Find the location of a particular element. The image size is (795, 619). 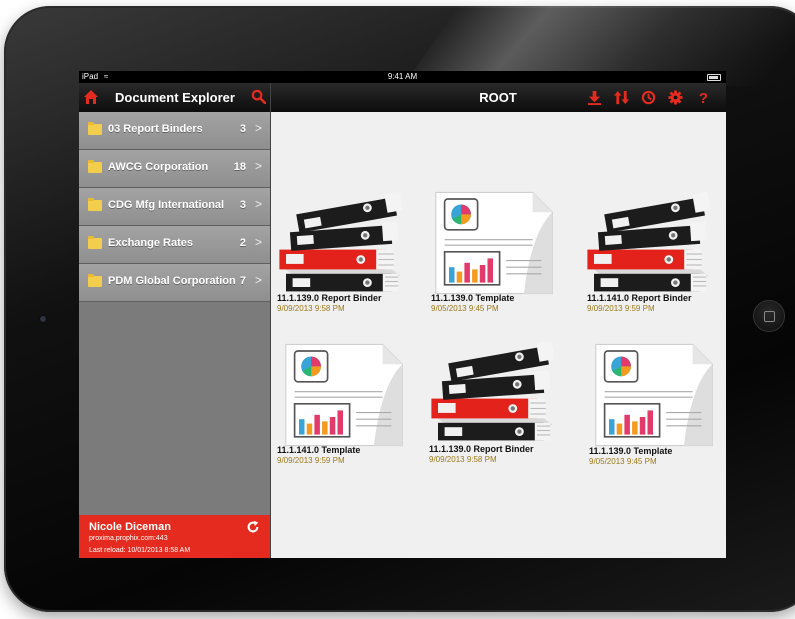

home-button-square is located at coordinates (769, 316).